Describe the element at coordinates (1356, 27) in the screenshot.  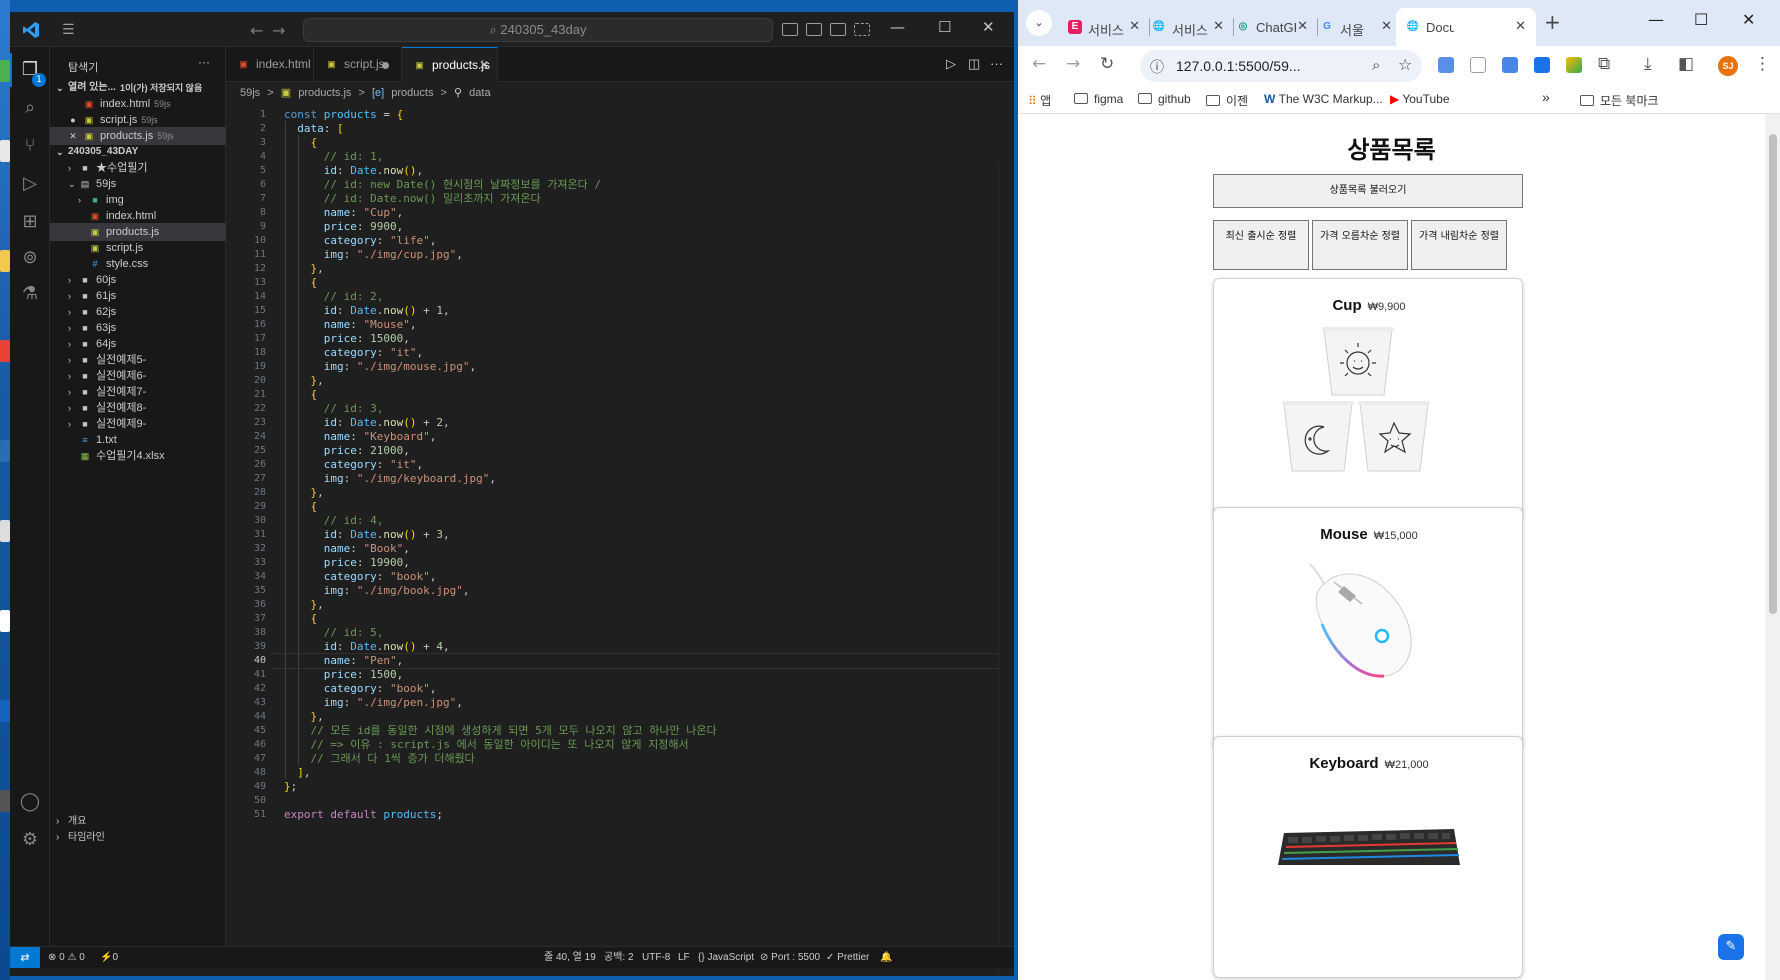
I see `browser-tab: G 서울 ✕` at that location.